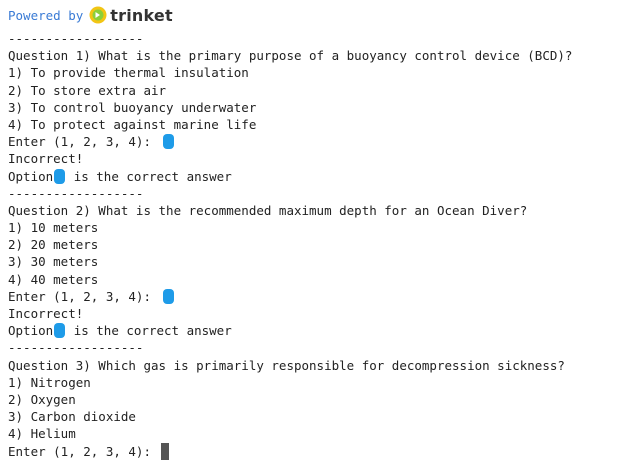 This screenshot has height=474, width=626. I want to click on q2-result: Incorrect!, so click(46, 313).